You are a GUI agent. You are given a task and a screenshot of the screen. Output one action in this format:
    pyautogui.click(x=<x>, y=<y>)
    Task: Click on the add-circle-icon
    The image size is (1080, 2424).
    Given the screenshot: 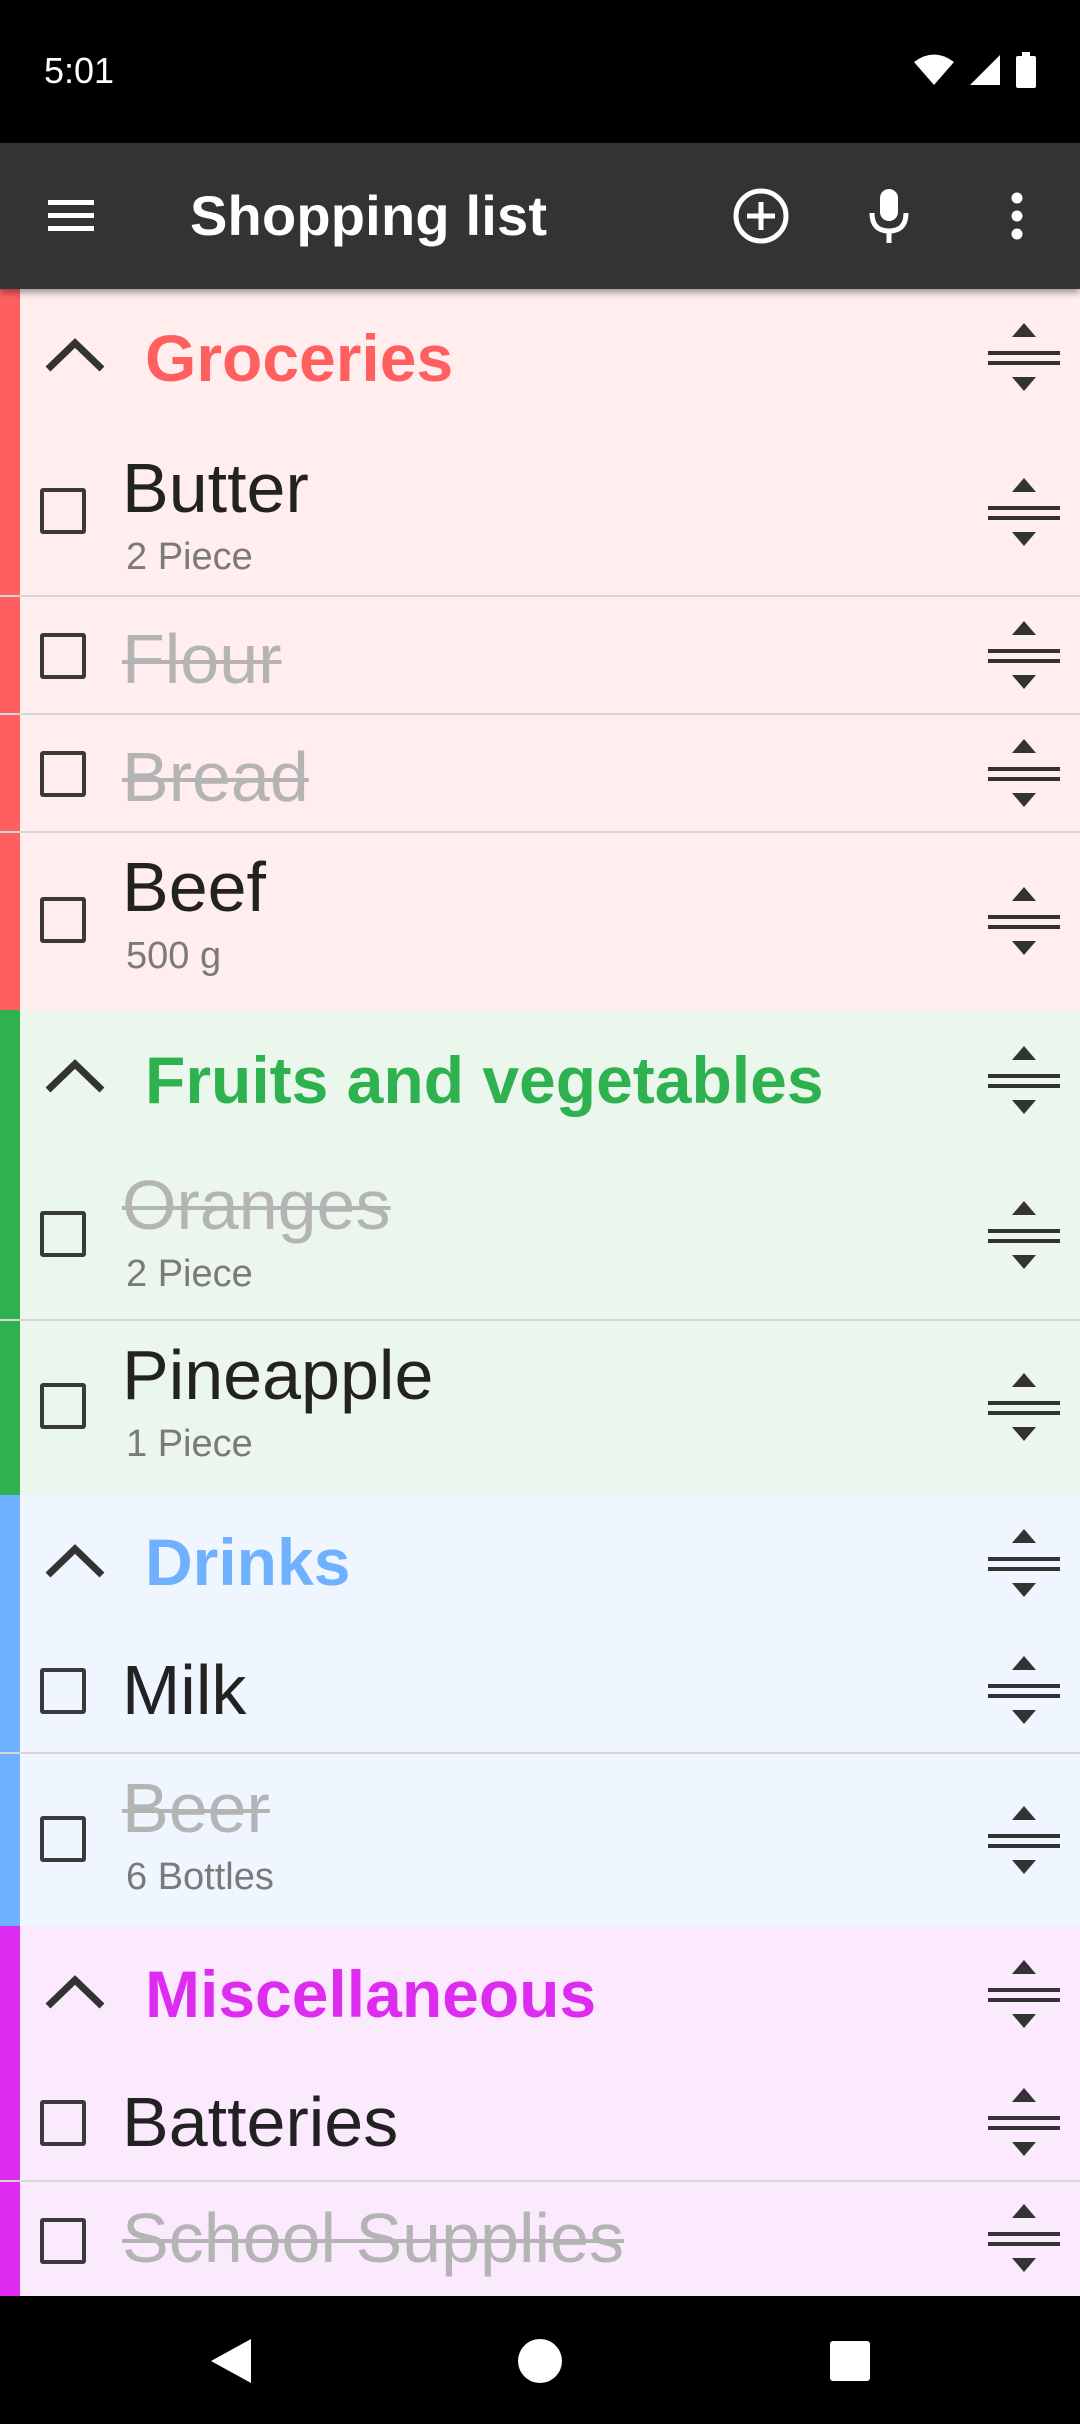 What is the action you would take?
    pyautogui.click(x=761, y=216)
    